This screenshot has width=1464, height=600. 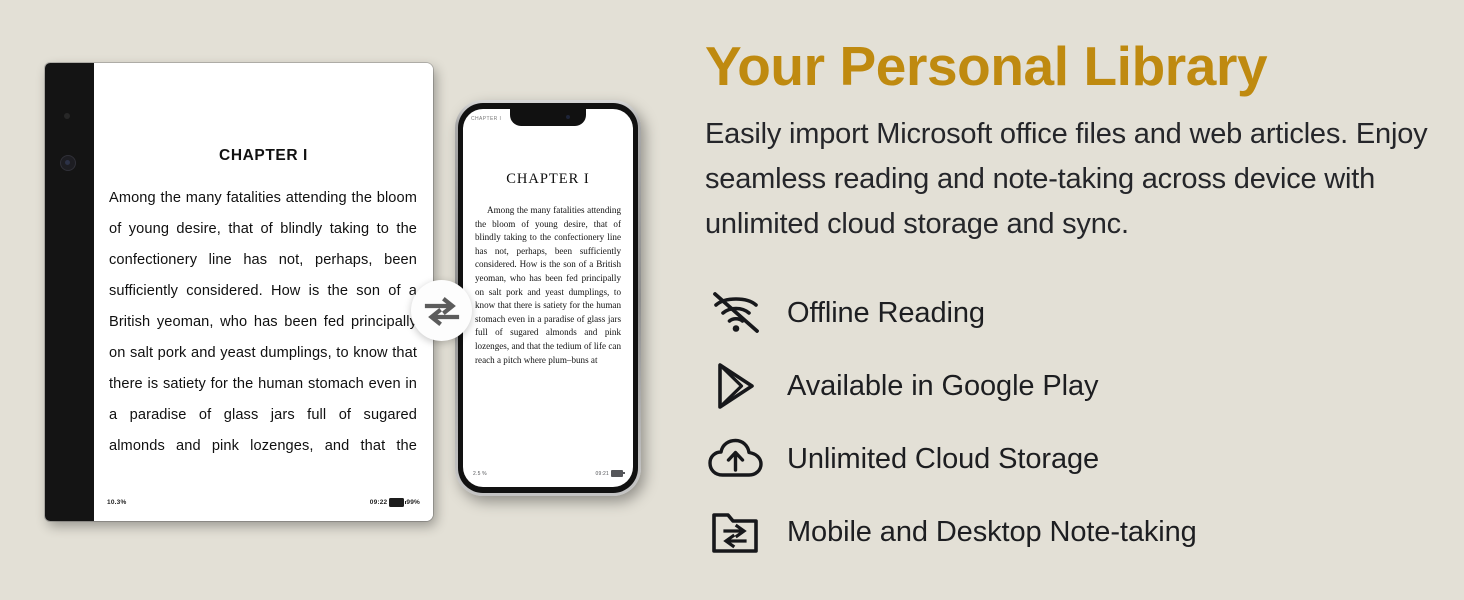 What do you see at coordinates (548, 179) in the screenshot?
I see `phone-chapter-title: CHAPTER I` at bounding box center [548, 179].